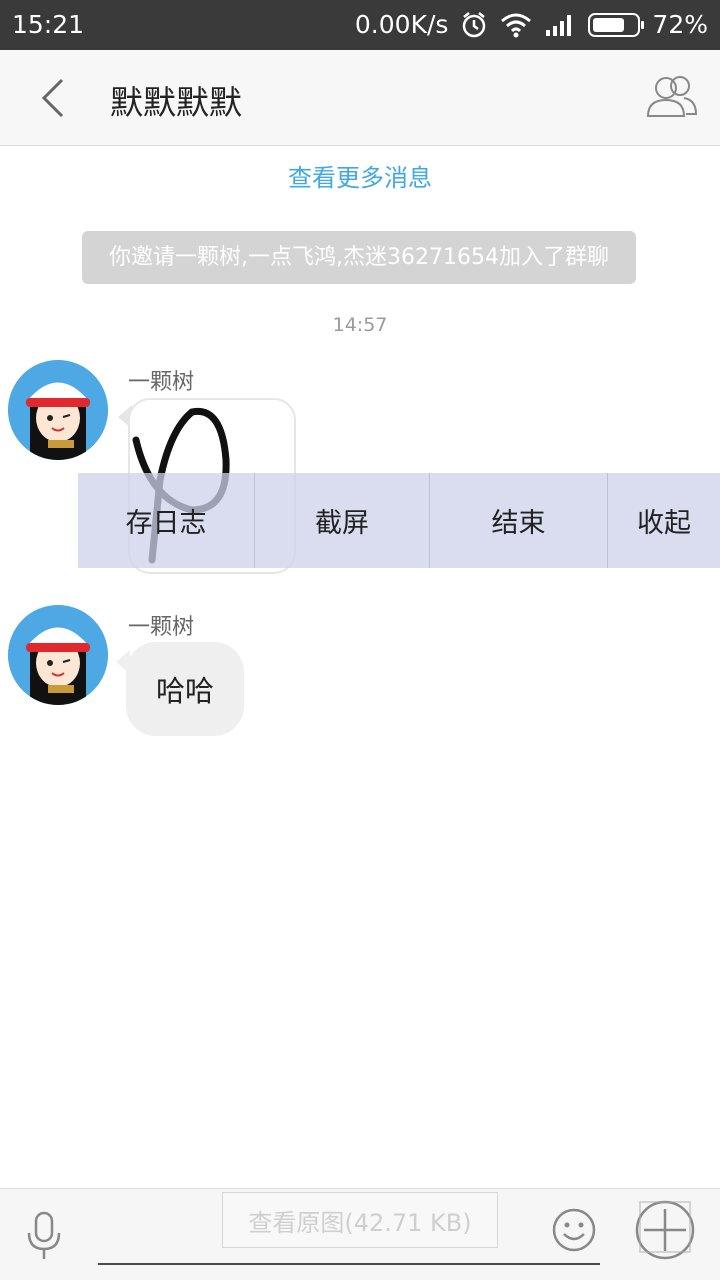 This screenshot has width=720, height=1280. Describe the element at coordinates (519, 520) in the screenshot. I see `end-button: 结束` at that location.